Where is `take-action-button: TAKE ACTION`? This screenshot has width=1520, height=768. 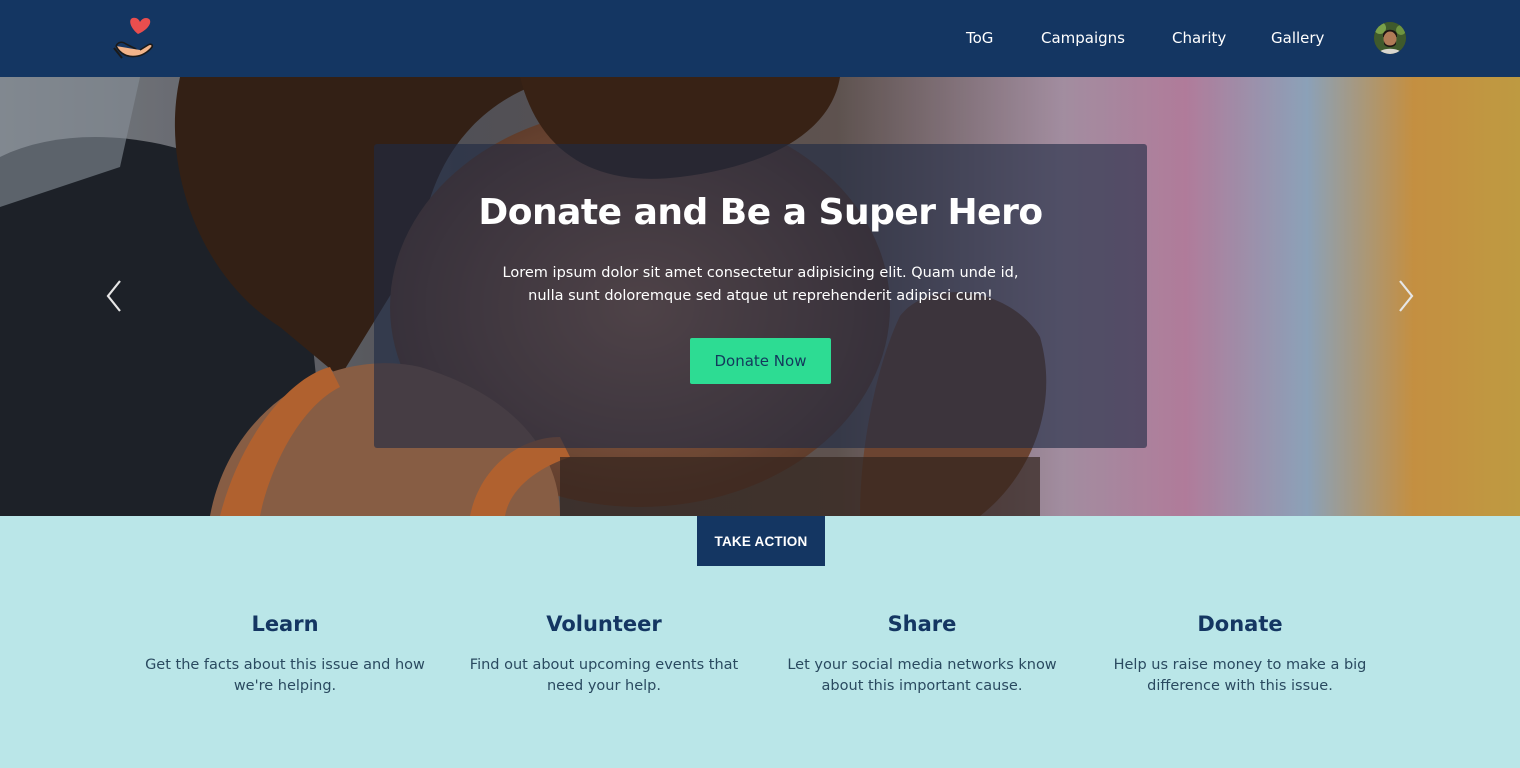 take-action-button: TAKE ACTION is located at coordinates (761, 541).